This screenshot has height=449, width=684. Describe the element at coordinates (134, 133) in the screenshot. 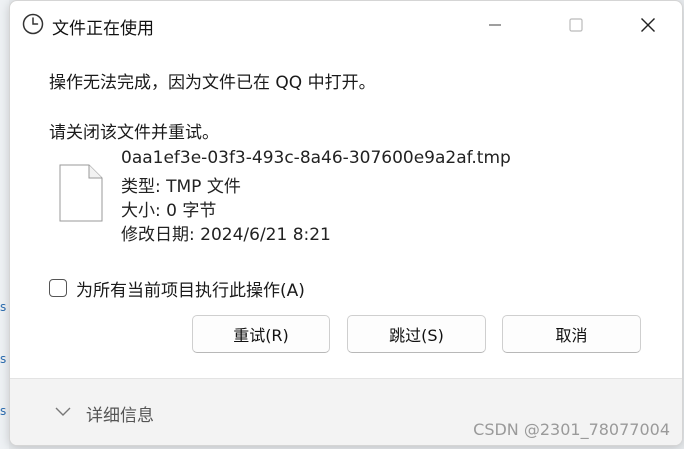

I see `instruction-message: 请关闭该文件并重试。` at that location.